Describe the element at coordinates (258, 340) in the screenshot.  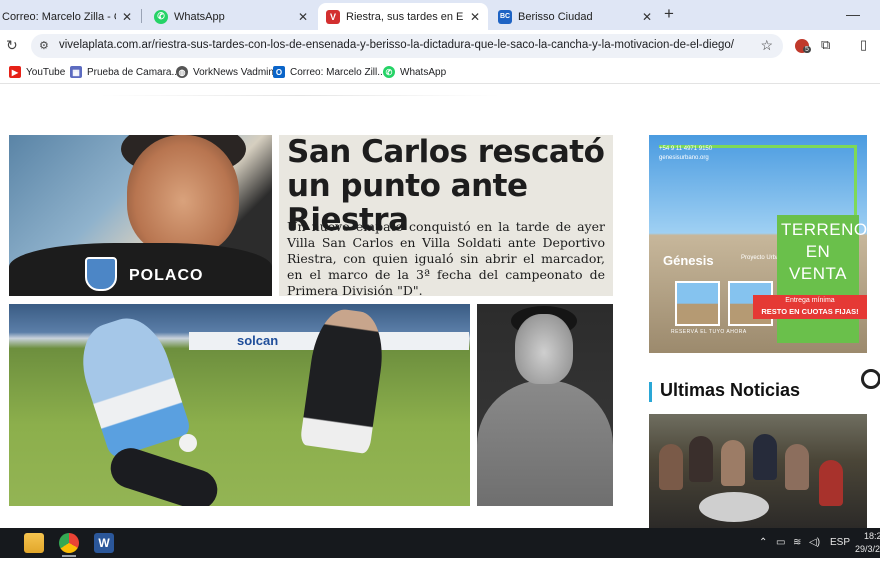
I see `stadium-ad-text: solcan` at that location.